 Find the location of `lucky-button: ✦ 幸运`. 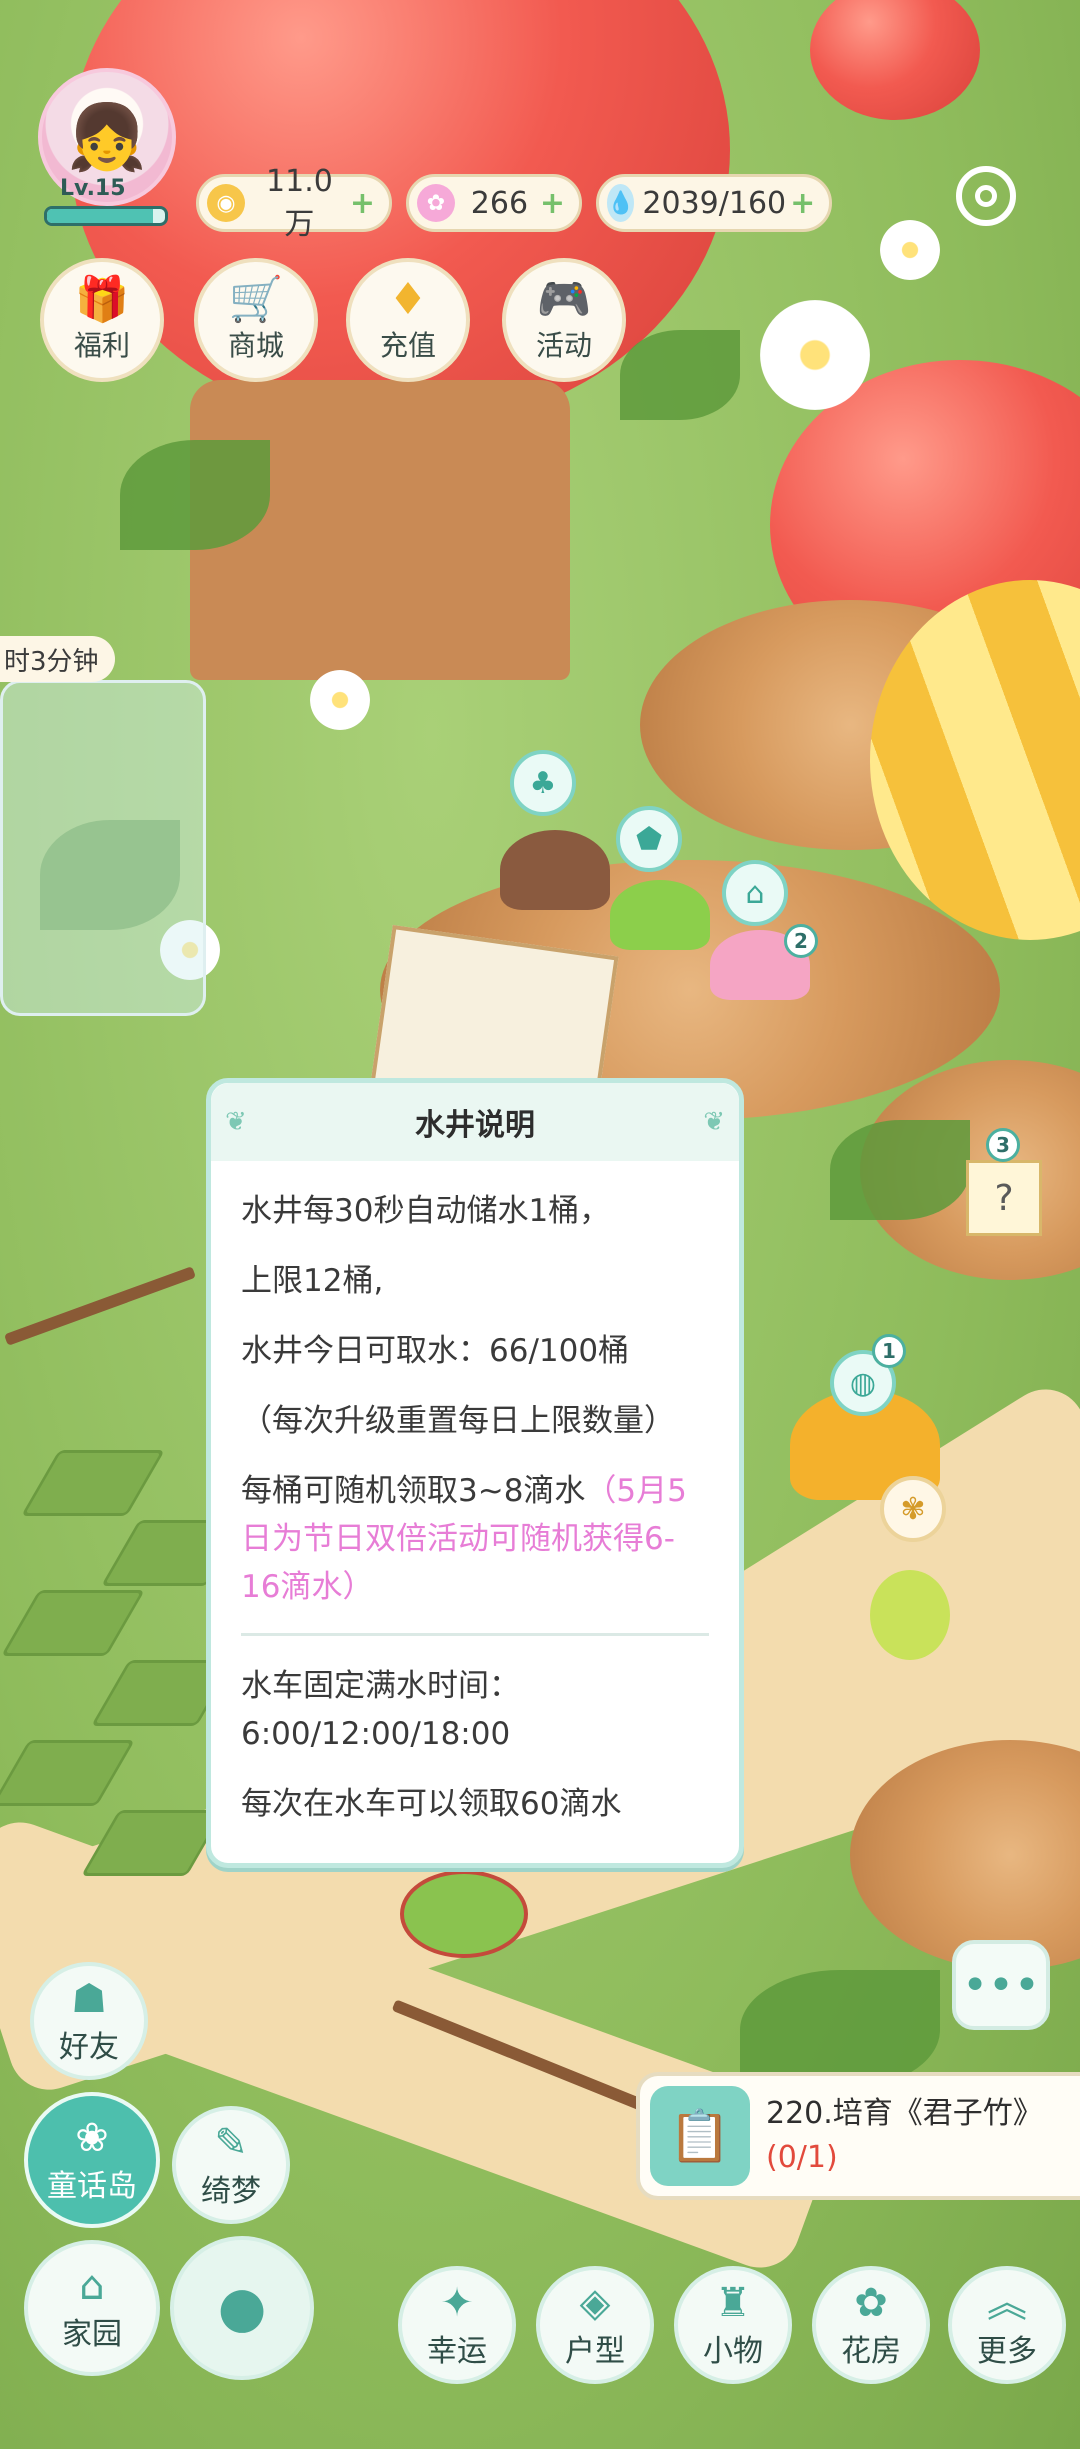

lucky-button: ✦ 幸运 is located at coordinates (457, 2325).